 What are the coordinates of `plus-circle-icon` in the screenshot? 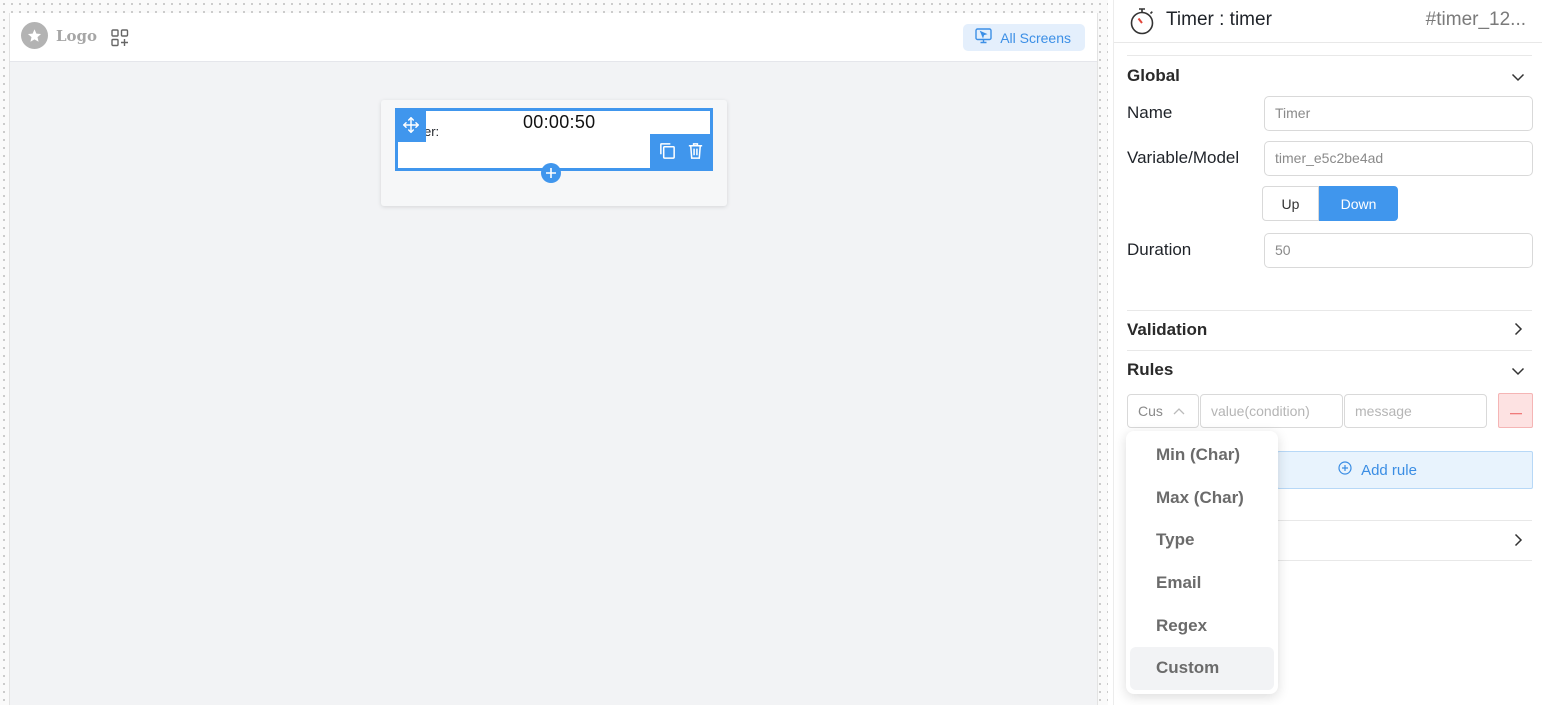 It's located at (1345, 470).